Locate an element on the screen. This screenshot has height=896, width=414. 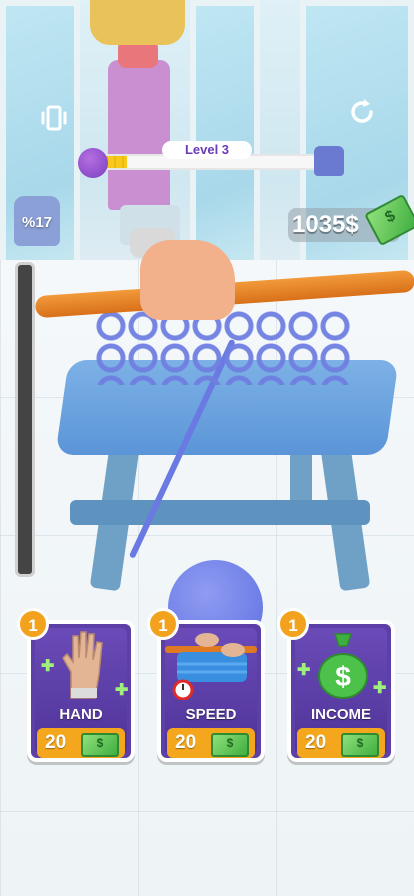
upgrade-card-income: 1 $ ✚ ✚ INCOME 20 is located at coordinates (336, 685).